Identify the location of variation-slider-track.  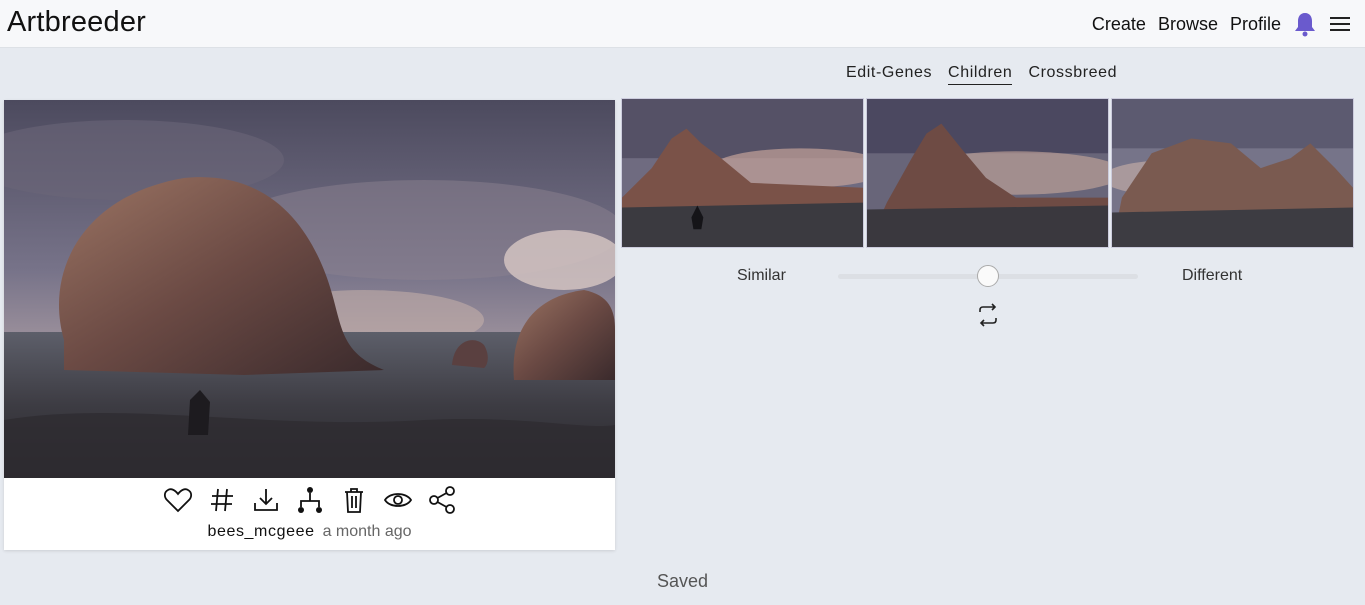
(988, 276).